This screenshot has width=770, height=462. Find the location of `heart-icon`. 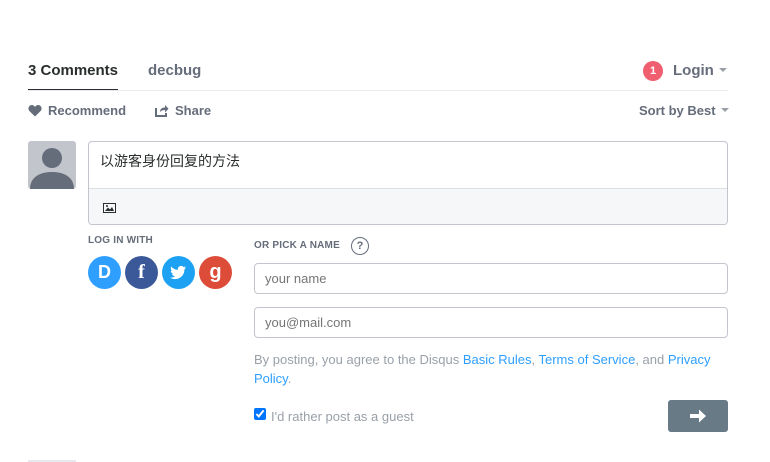

heart-icon is located at coordinates (35, 111).